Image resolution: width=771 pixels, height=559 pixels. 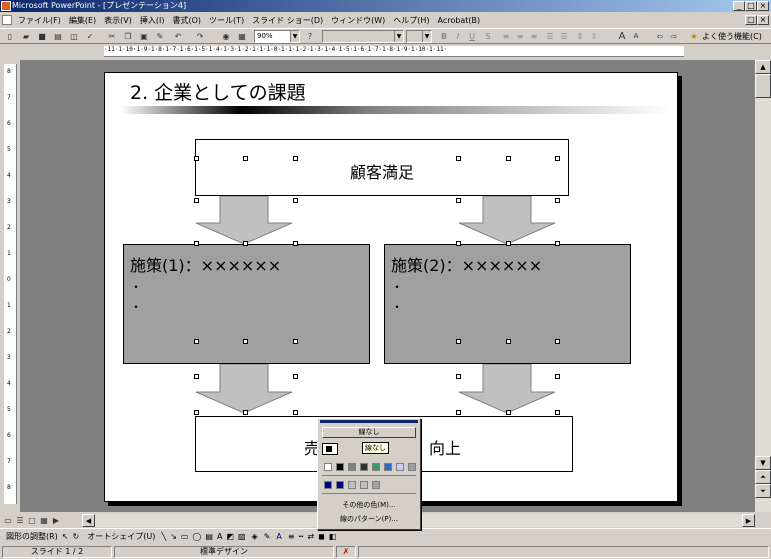 I want to click on slideshow-view-icon: ▶, so click(x=56, y=520).